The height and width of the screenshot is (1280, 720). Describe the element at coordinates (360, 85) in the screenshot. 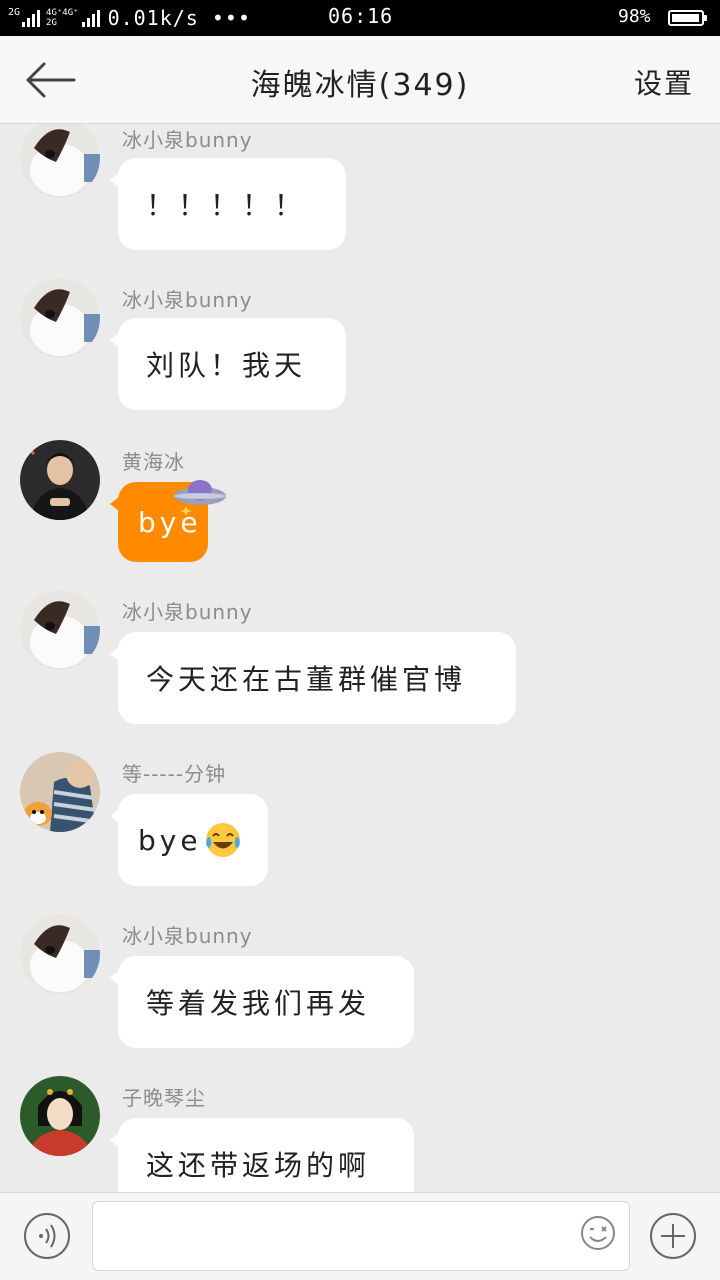

I see `page-title: 海魄冰情(349)` at that location.